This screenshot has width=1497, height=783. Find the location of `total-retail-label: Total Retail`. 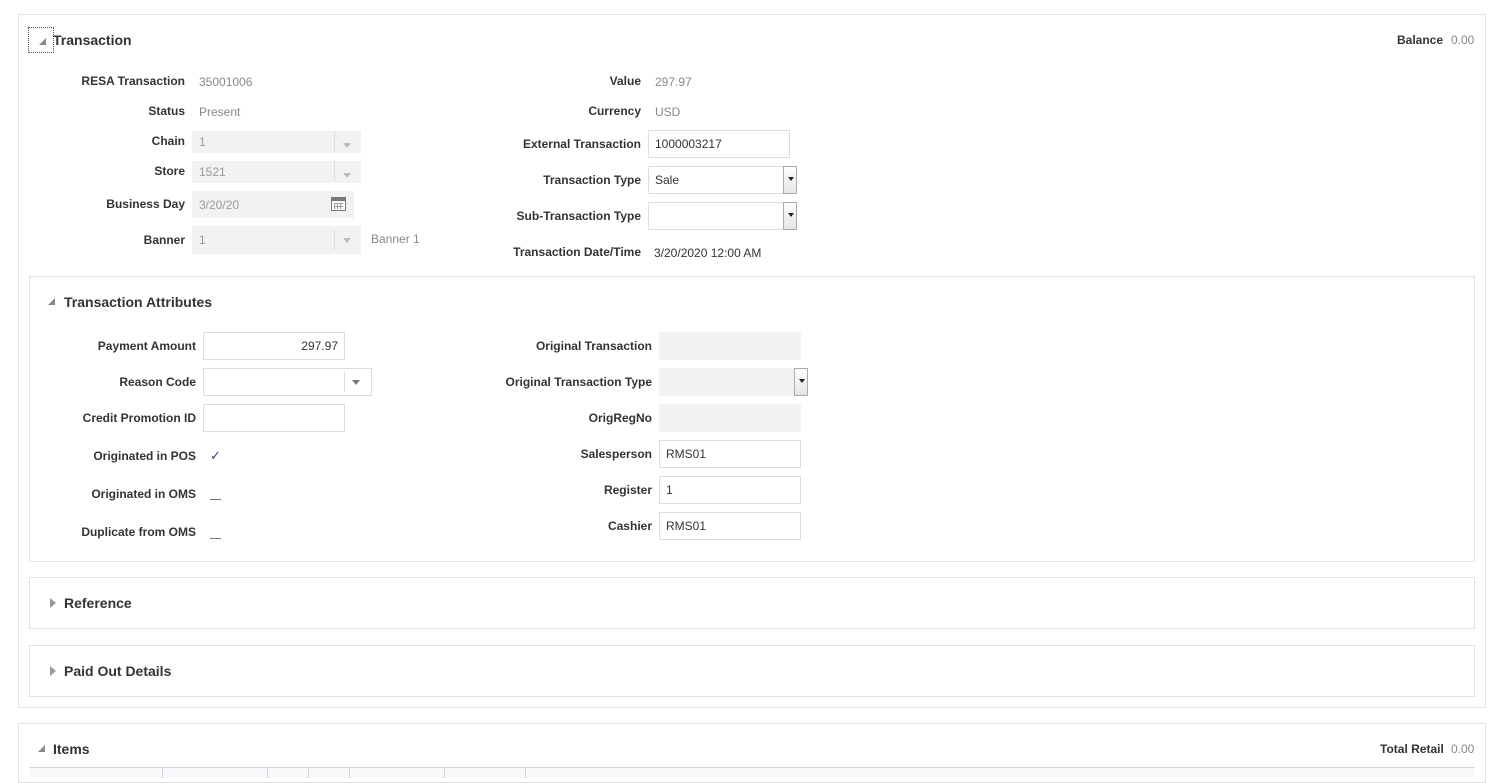

total-retail-label: Total Retail is located at coordinates (1412, 749).